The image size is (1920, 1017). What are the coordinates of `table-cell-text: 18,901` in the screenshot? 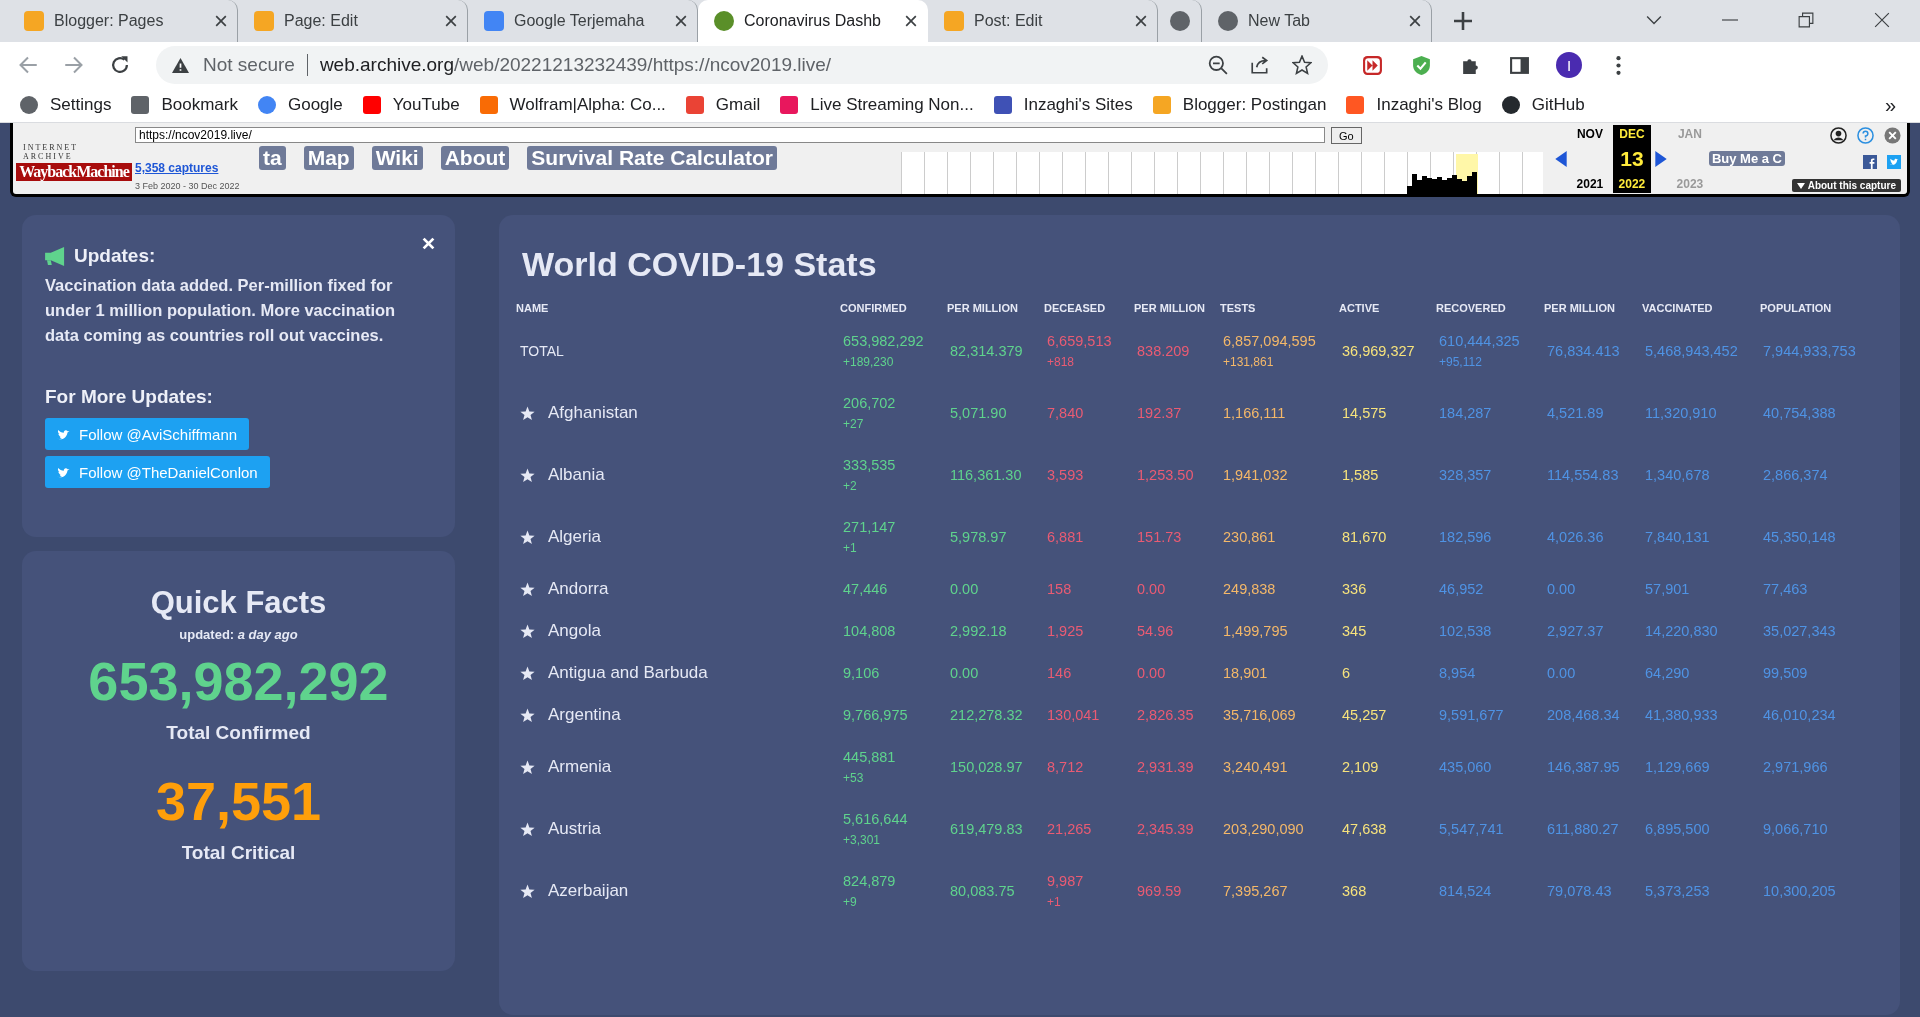 It's located at (1245, 673).